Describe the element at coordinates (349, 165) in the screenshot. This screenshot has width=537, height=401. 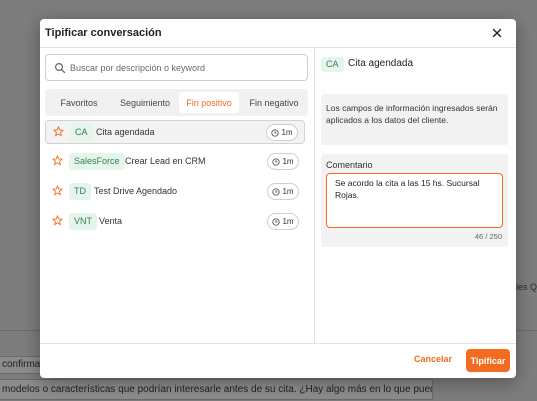
I see `comment-label: Comentario` at that location.